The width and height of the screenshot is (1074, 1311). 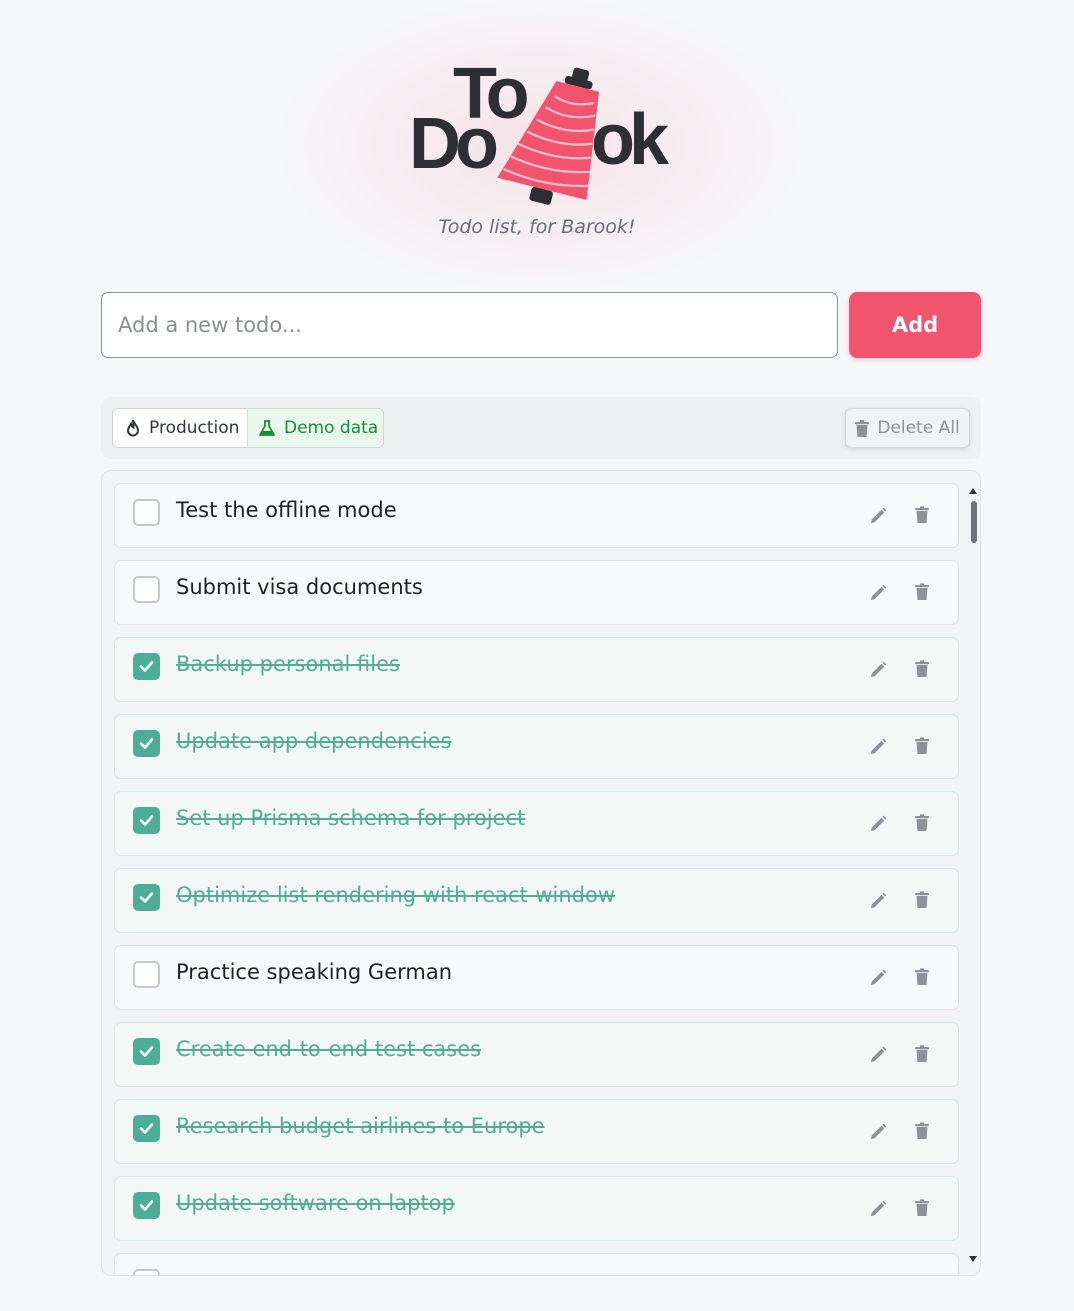 What do you see at coordinates (194, 428) in the screenshot?
I see `production-mode-label: Production` at bounding box center [194, 428].